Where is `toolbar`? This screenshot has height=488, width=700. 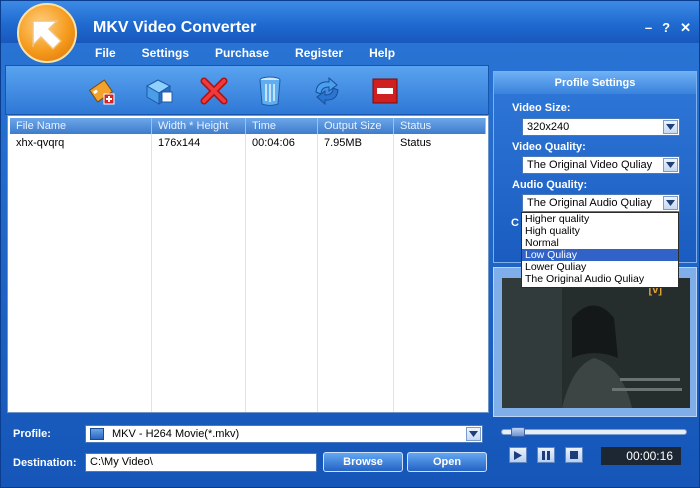
toolbar is located at coordinates (247, 90).